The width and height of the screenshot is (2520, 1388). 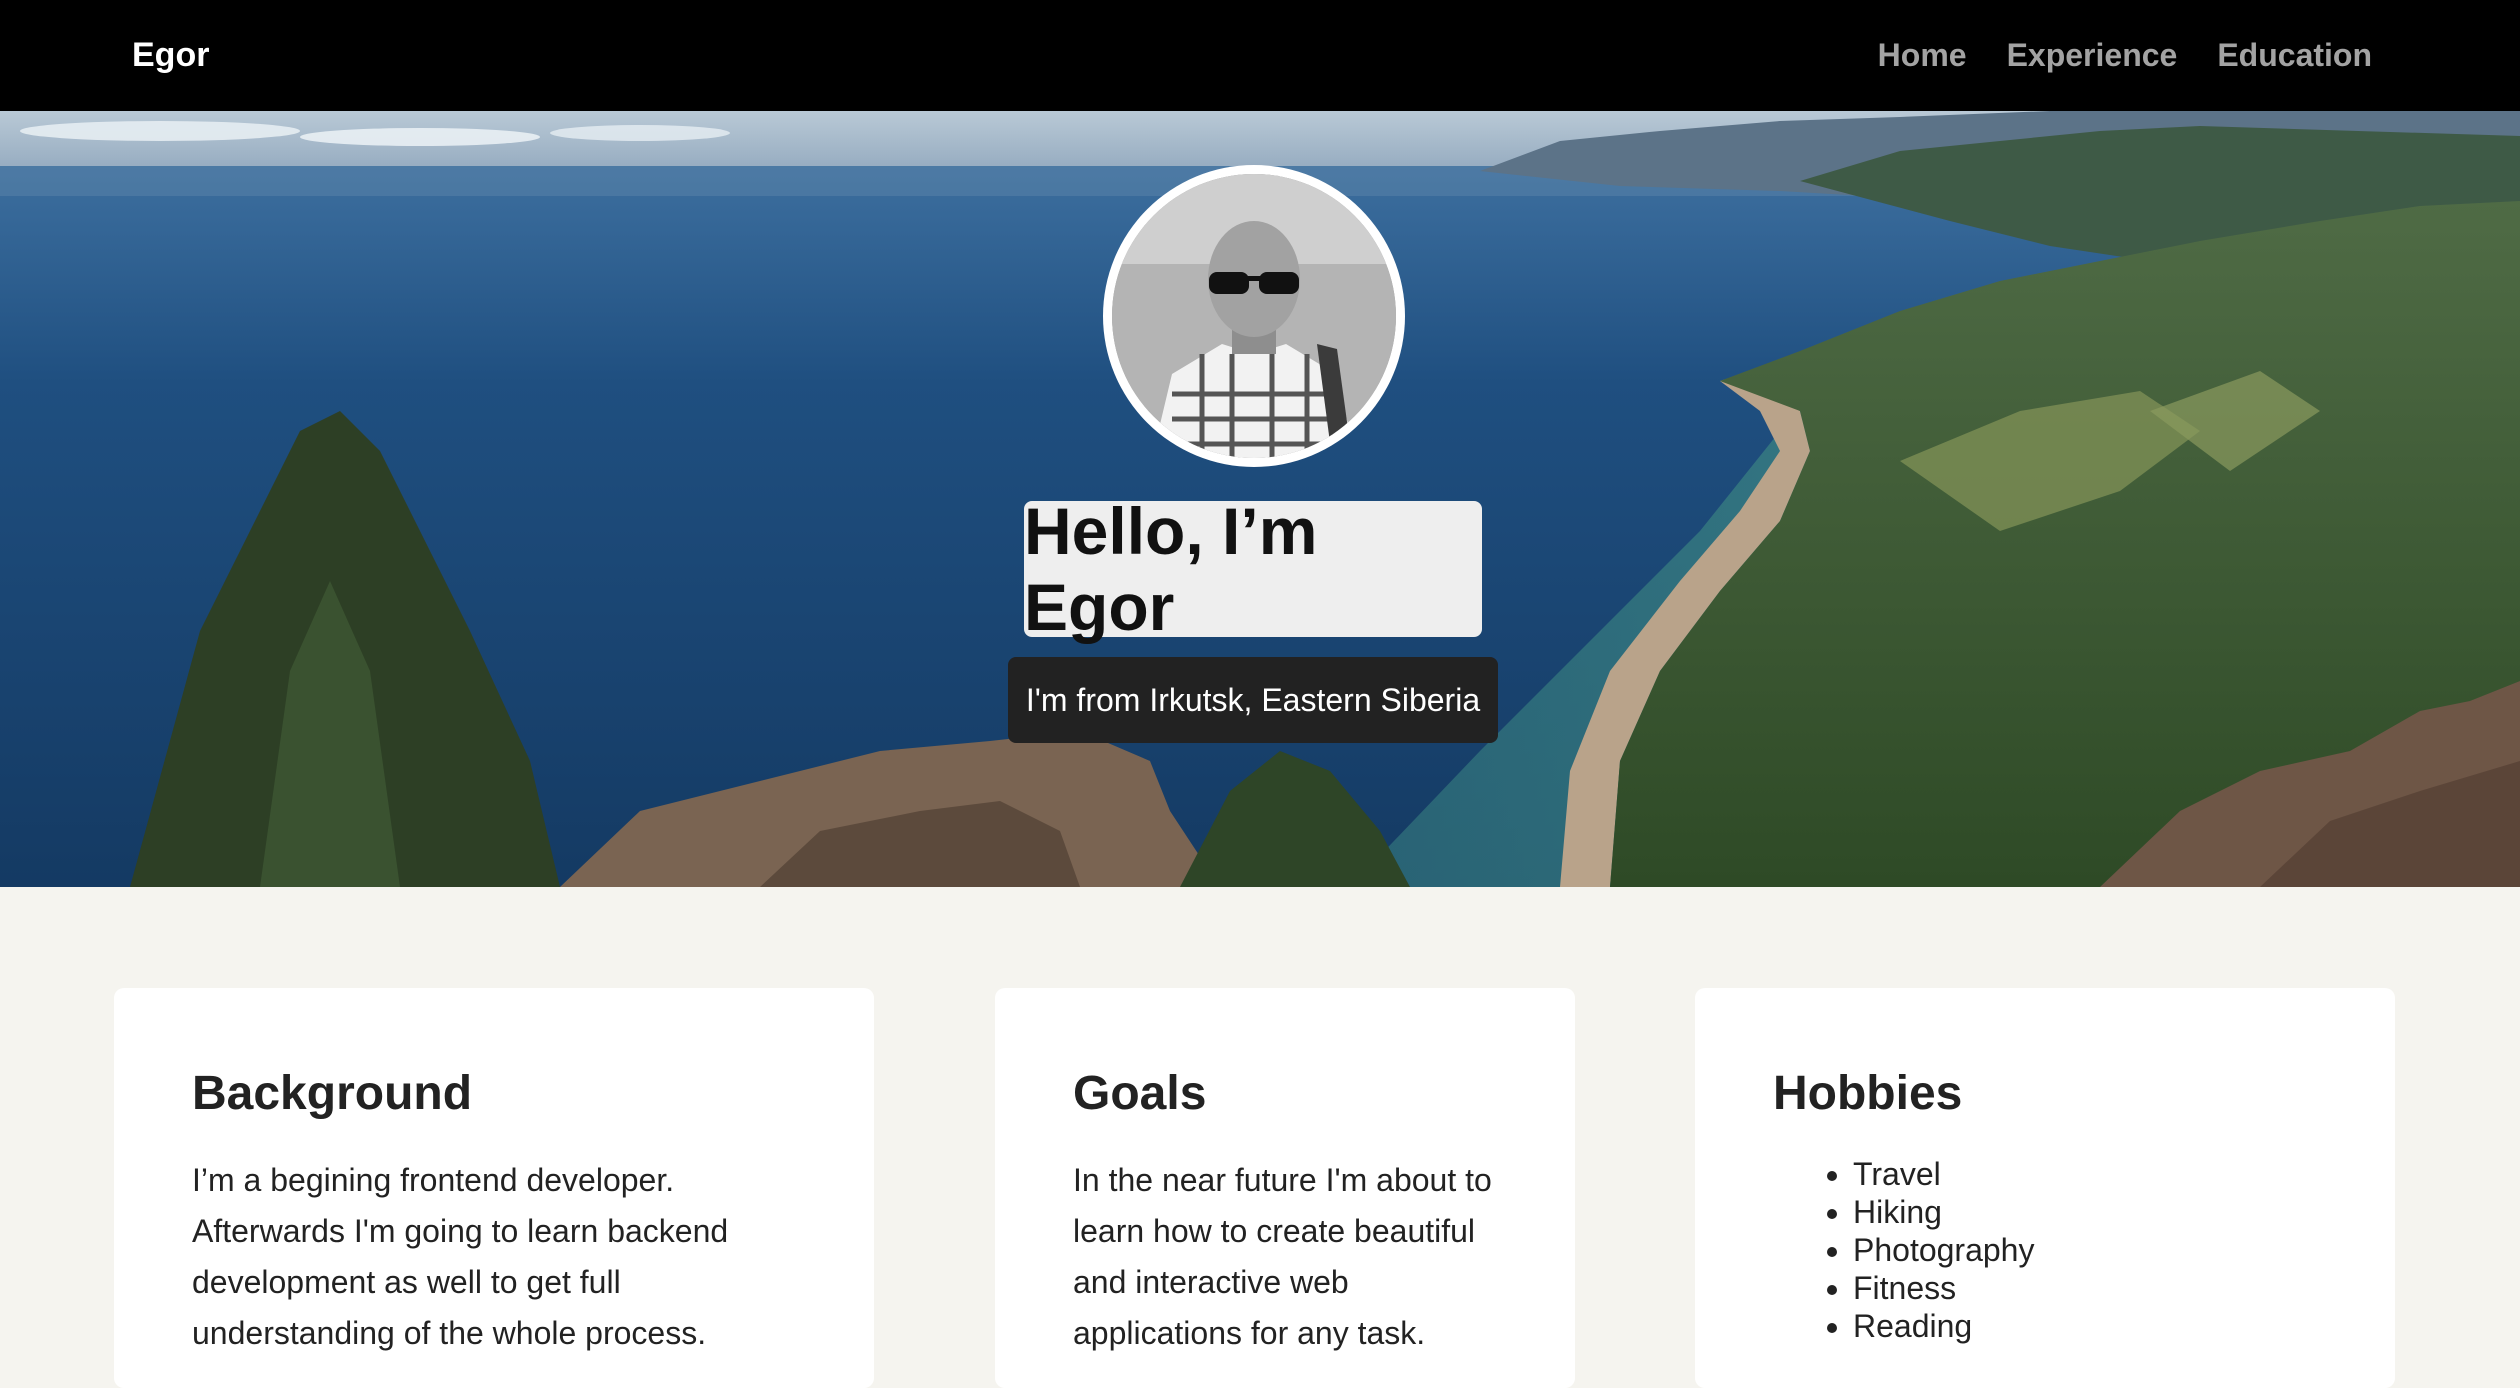 I want to click on hobby-item: Travel, so click(x=2085, y=1174).